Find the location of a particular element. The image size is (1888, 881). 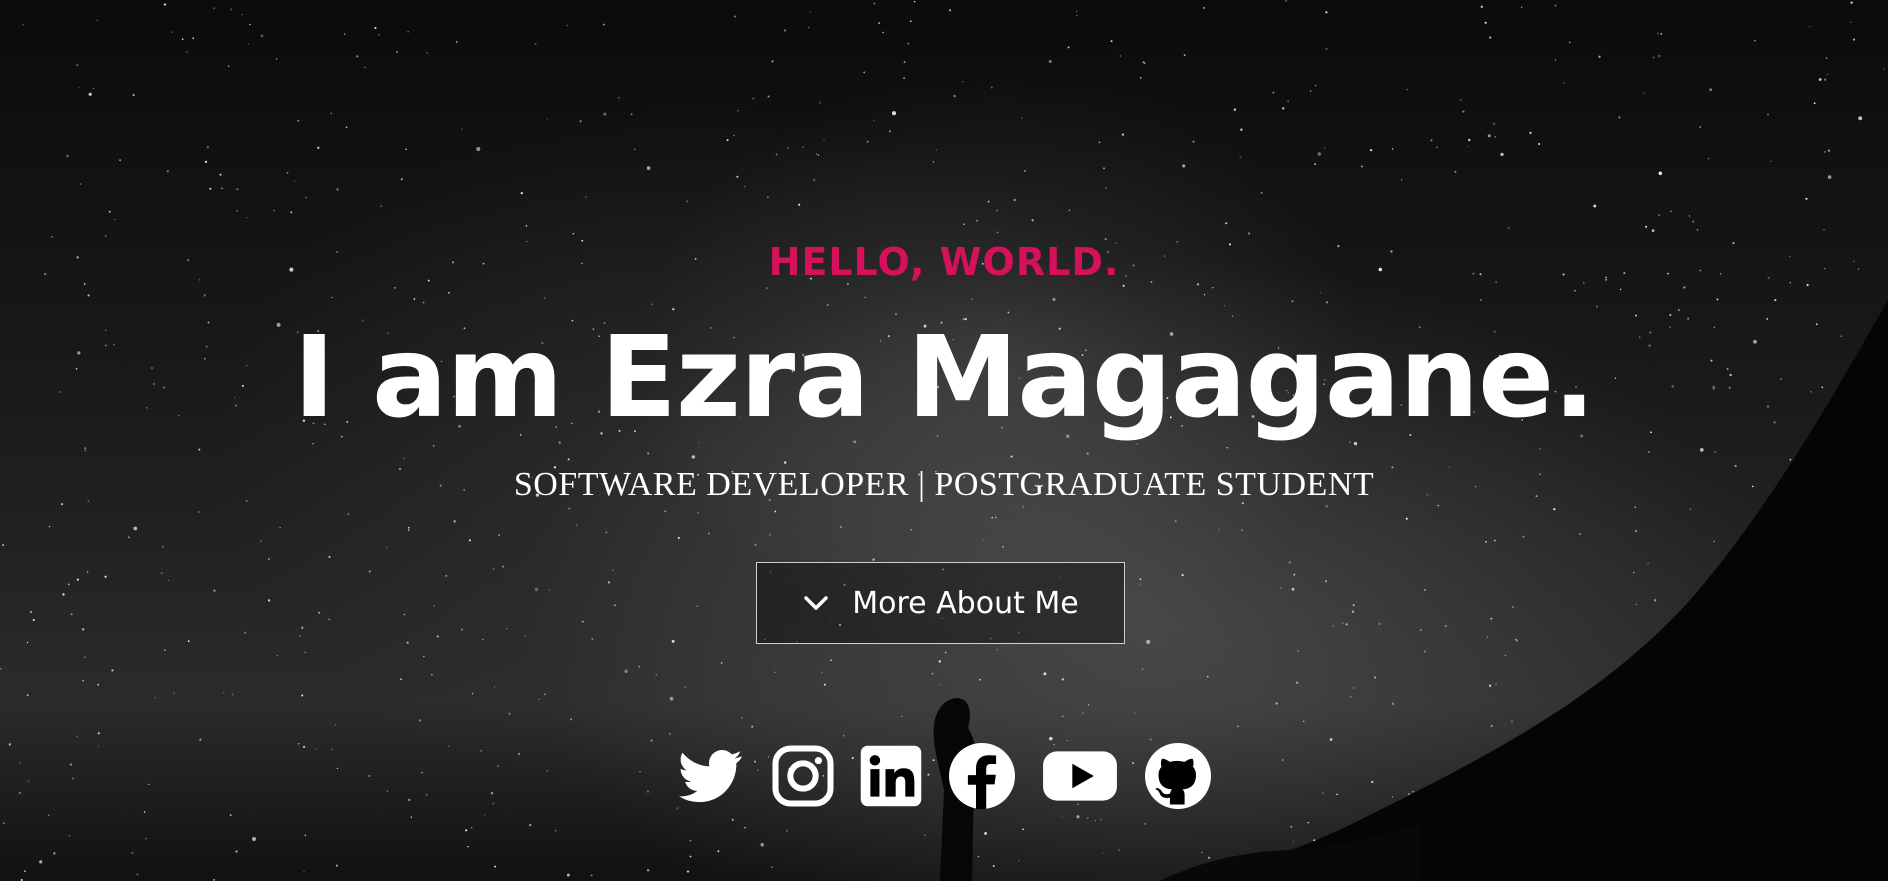

facebook-icon is located at coordinates (982, 776).